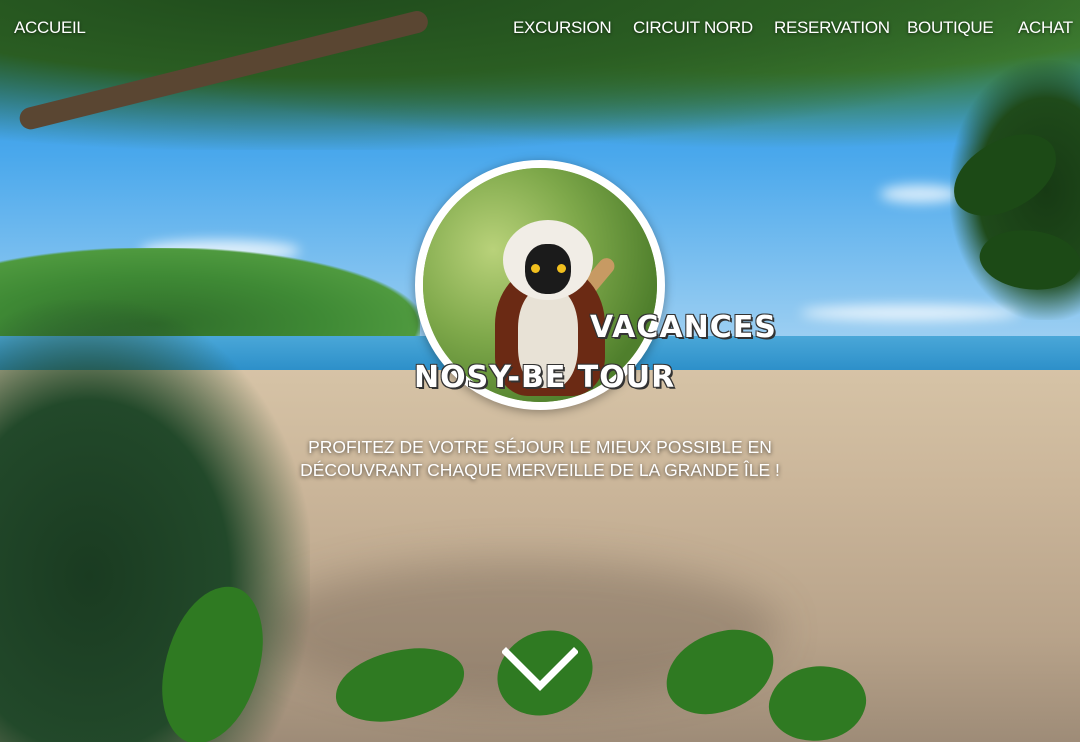 The width and height of the screenshot is (1080, 742). I want to click on nav-item-accueil: ACCUEIL, so click(50, 28).